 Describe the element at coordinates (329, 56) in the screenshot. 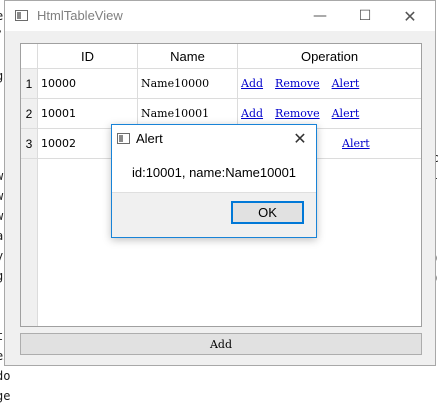

I see `column-header-operation: Operation` at that location.